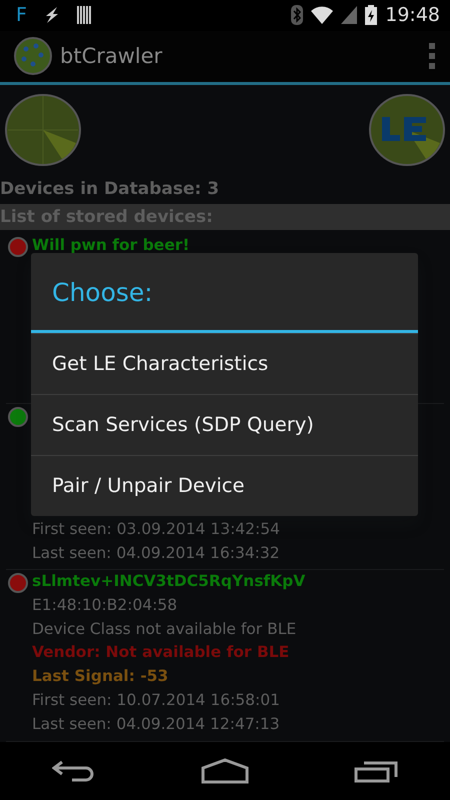 This screenshot has height=800, width=450. Describe the element at coordinates (43, 129) in the screenshot. I see `radar-scan-button` at that location.